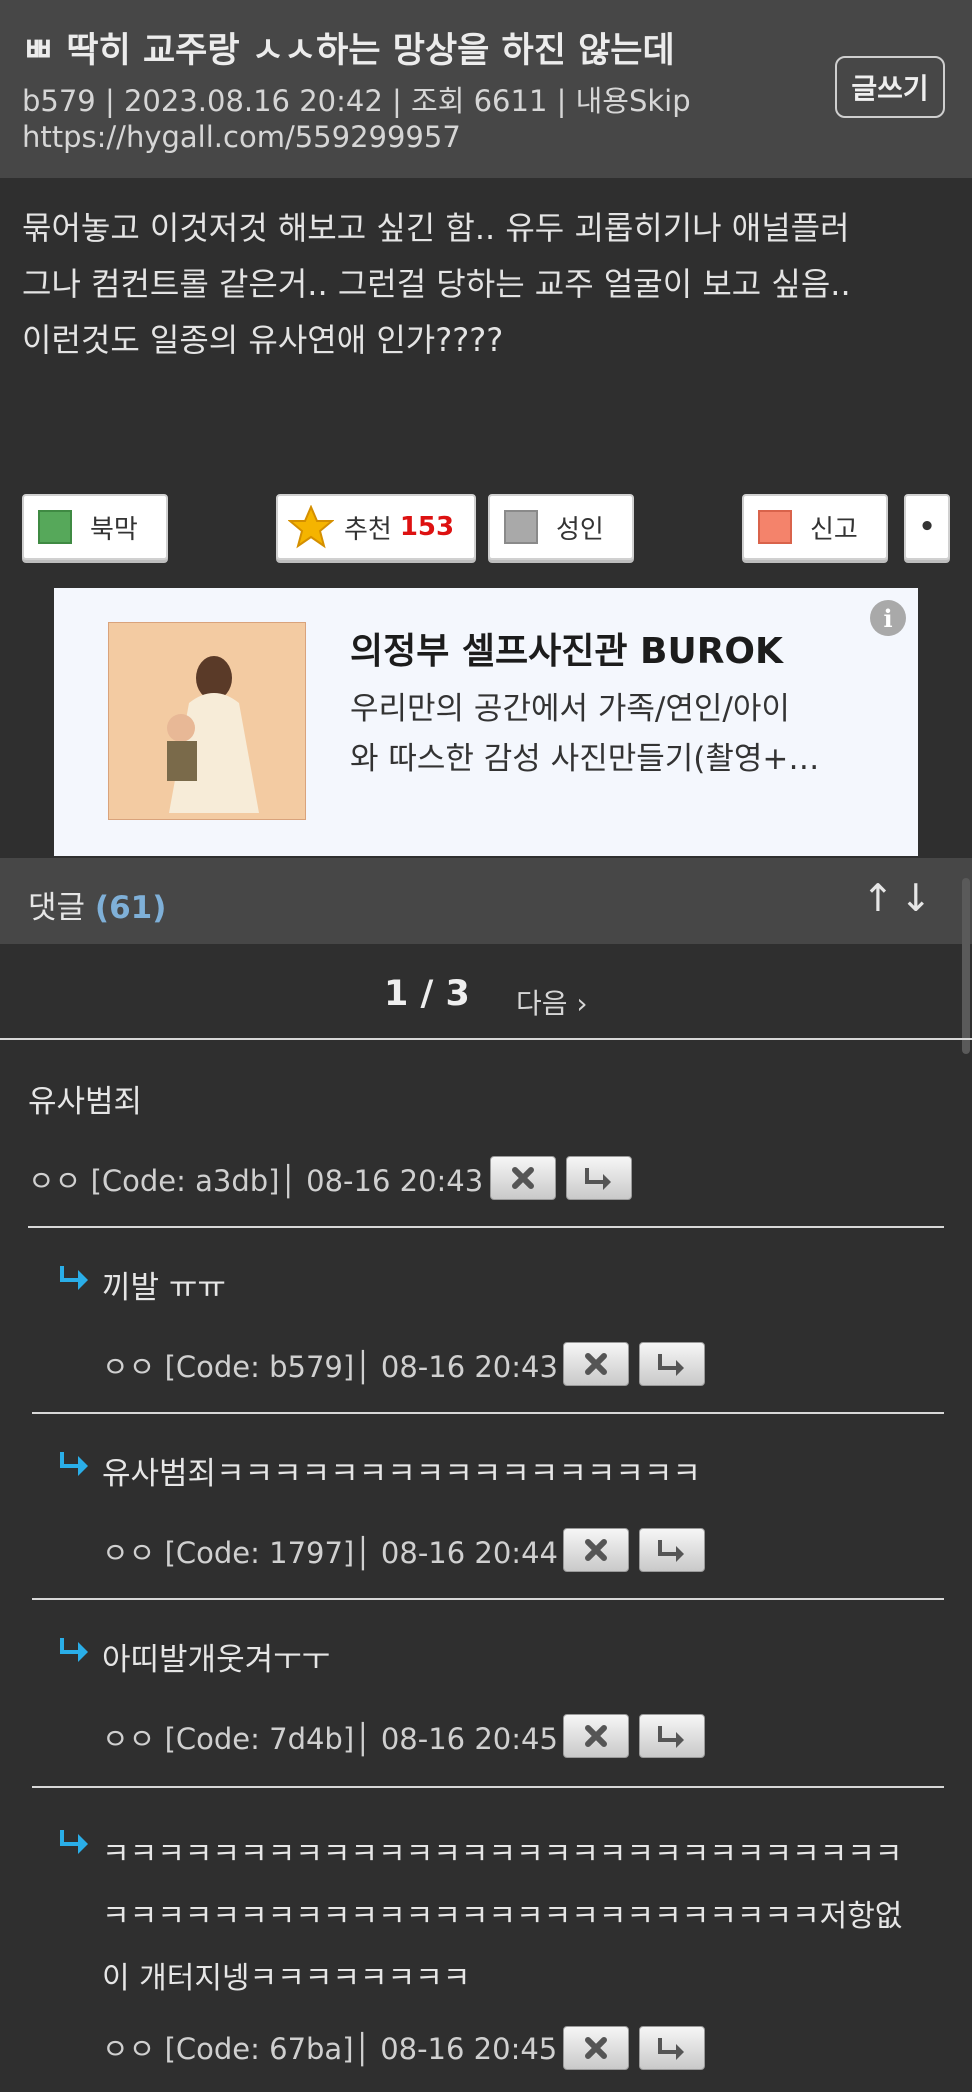  I want to click on bookmark-icon, so click(55, 527).